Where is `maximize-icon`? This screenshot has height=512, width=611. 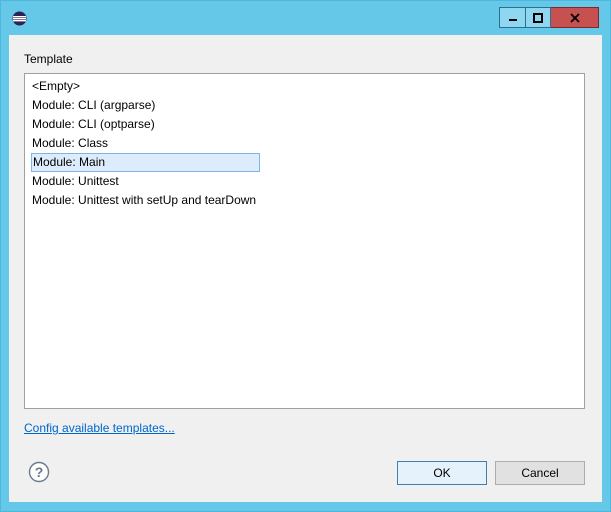 maximize-icon is located at coordinates (538, 17).